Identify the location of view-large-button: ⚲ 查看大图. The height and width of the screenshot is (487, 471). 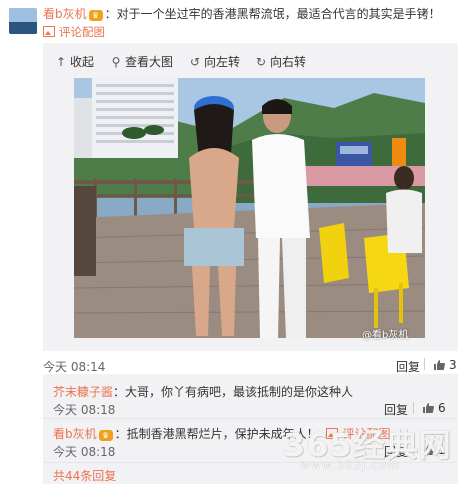
(141, 61).